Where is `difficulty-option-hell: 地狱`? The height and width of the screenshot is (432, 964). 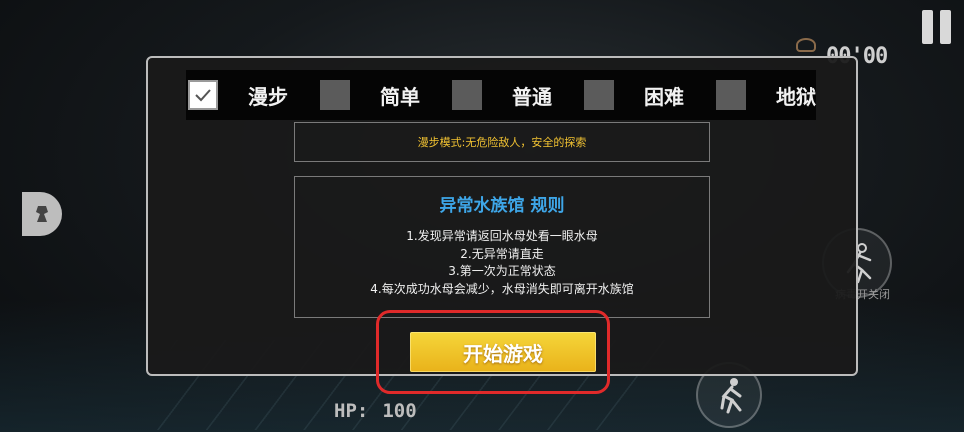
difficulty-option-hell: 地狱 is located at coordinates (780, 95).